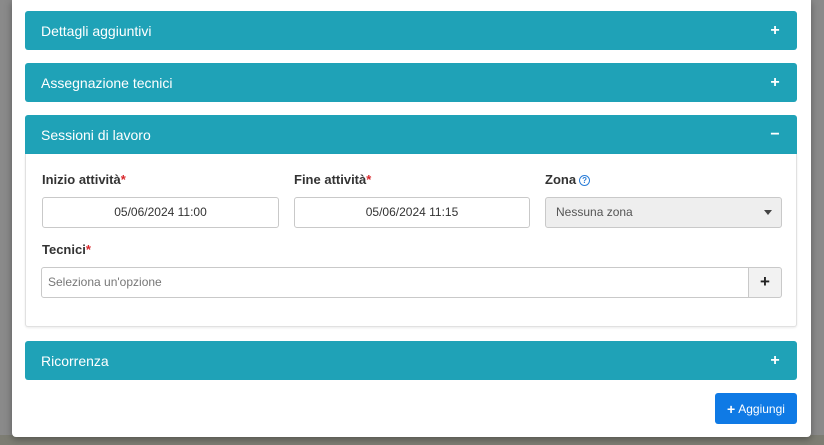 The height and width of the screenshot is (445, 824). I want to click on technicians-label: Tecnici*, so click(66, 249).